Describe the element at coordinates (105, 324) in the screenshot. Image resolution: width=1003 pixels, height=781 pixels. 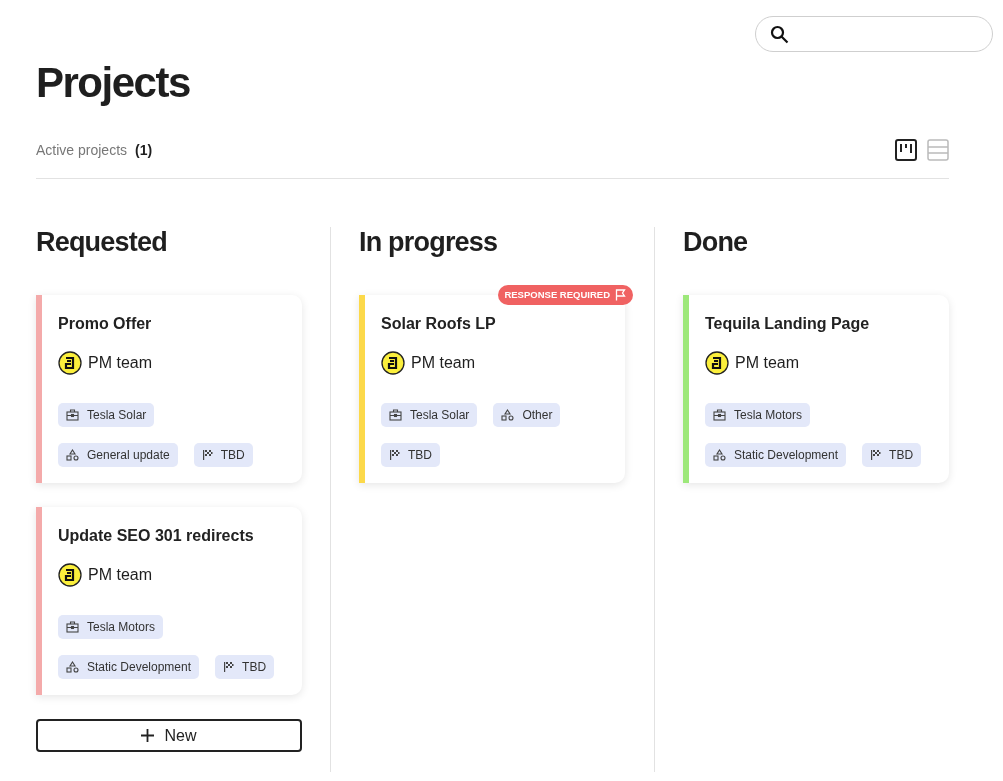
I see `card-title: Promo Offer` at that location.